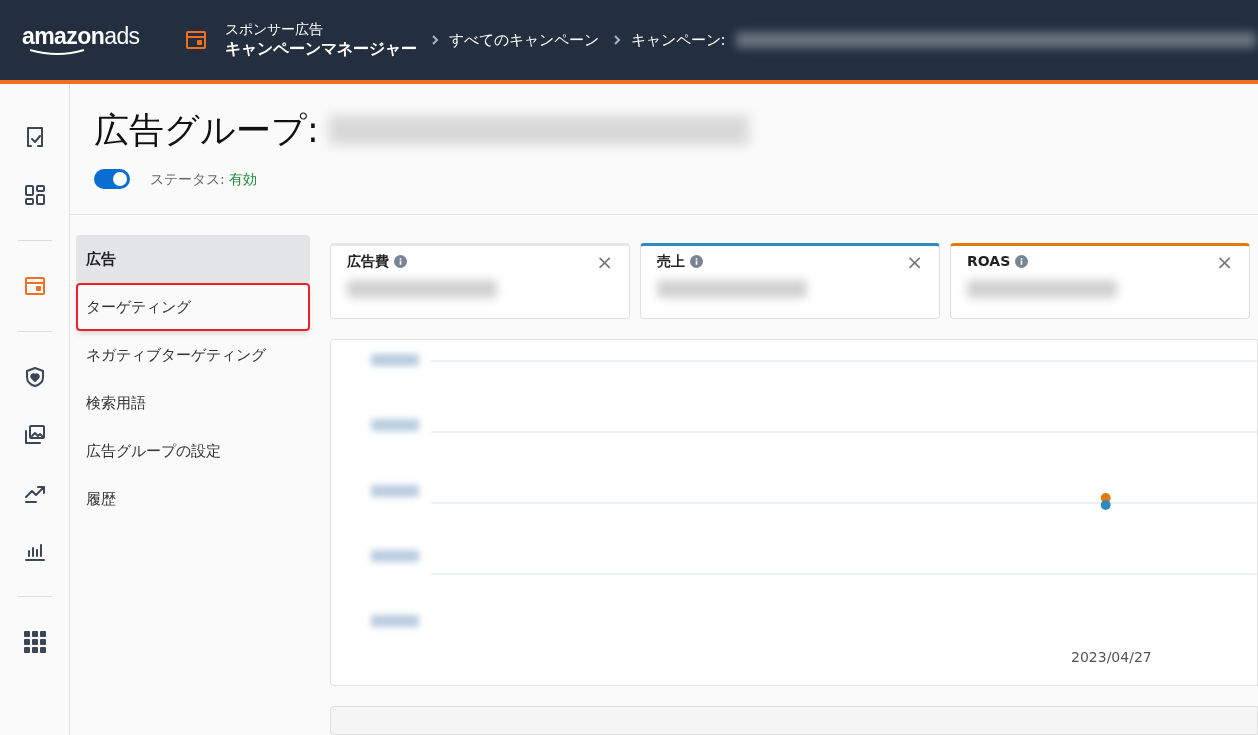 The height and width of the screenshot is (735, 1258). Describe the element at coordinates (112, 179) in the screenshot. I see `status-toggle` at that location.